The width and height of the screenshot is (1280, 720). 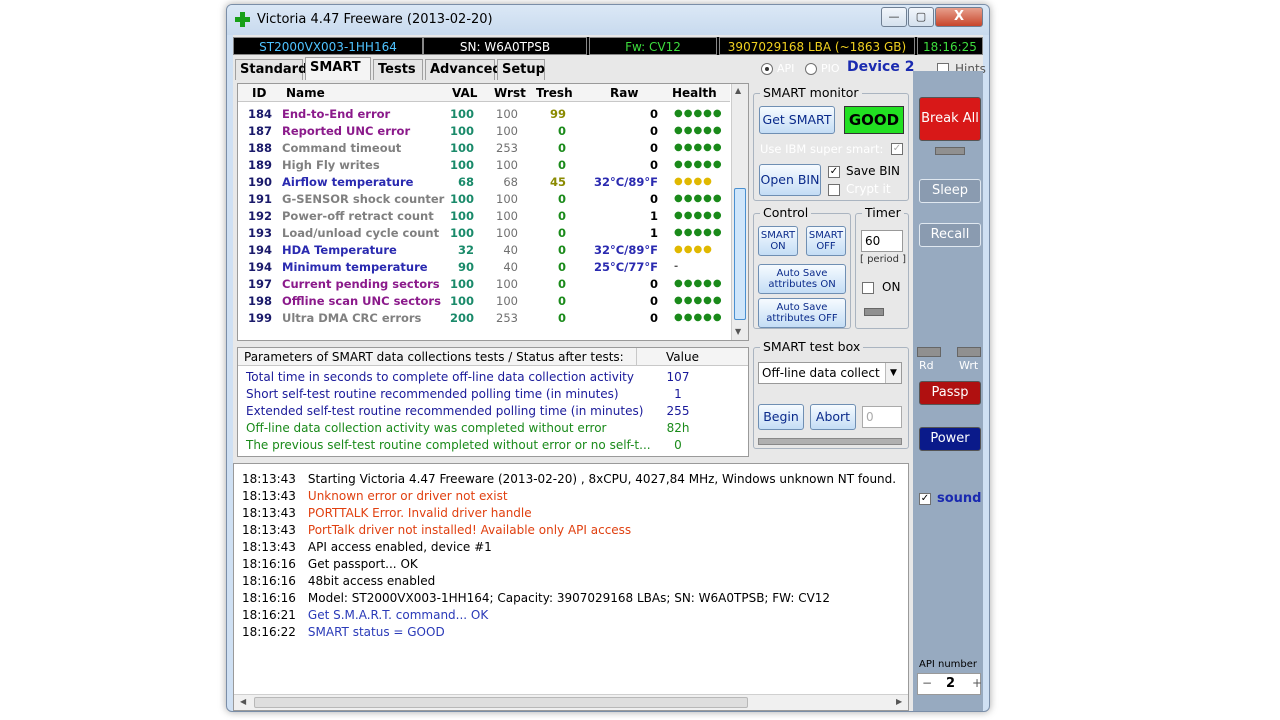 What do you see at coordinates (950, 235) in the screenshot?
I see `recall-button: Recall` at bounding box center [950, 235].